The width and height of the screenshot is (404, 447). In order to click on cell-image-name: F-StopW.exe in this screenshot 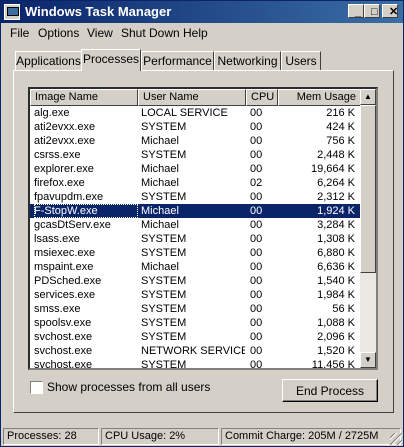, I will do `click(86, 211)`.